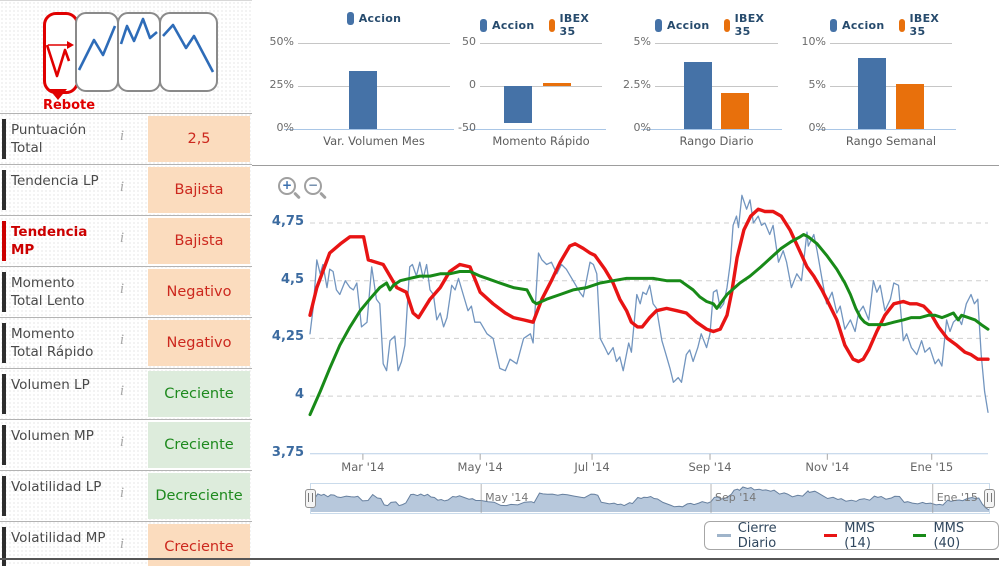 The width and height of the screenshot is (999, 566). What do you see at coordinates (374, 141) in the screenshot?
I see `chart-title: Var. Volumen Mes` at bounding box center [374, 141].